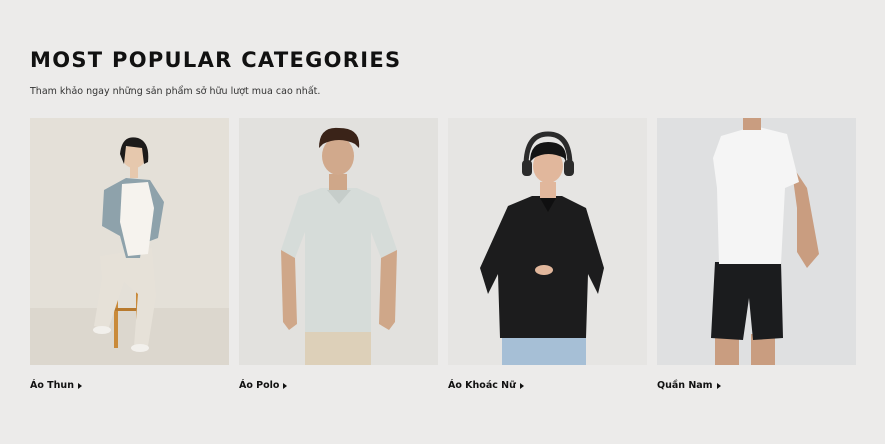 The width and height of the screenshot is (885, 444). I want to click on category-card-quan-nam: Quần Nam, so click(756, 254).